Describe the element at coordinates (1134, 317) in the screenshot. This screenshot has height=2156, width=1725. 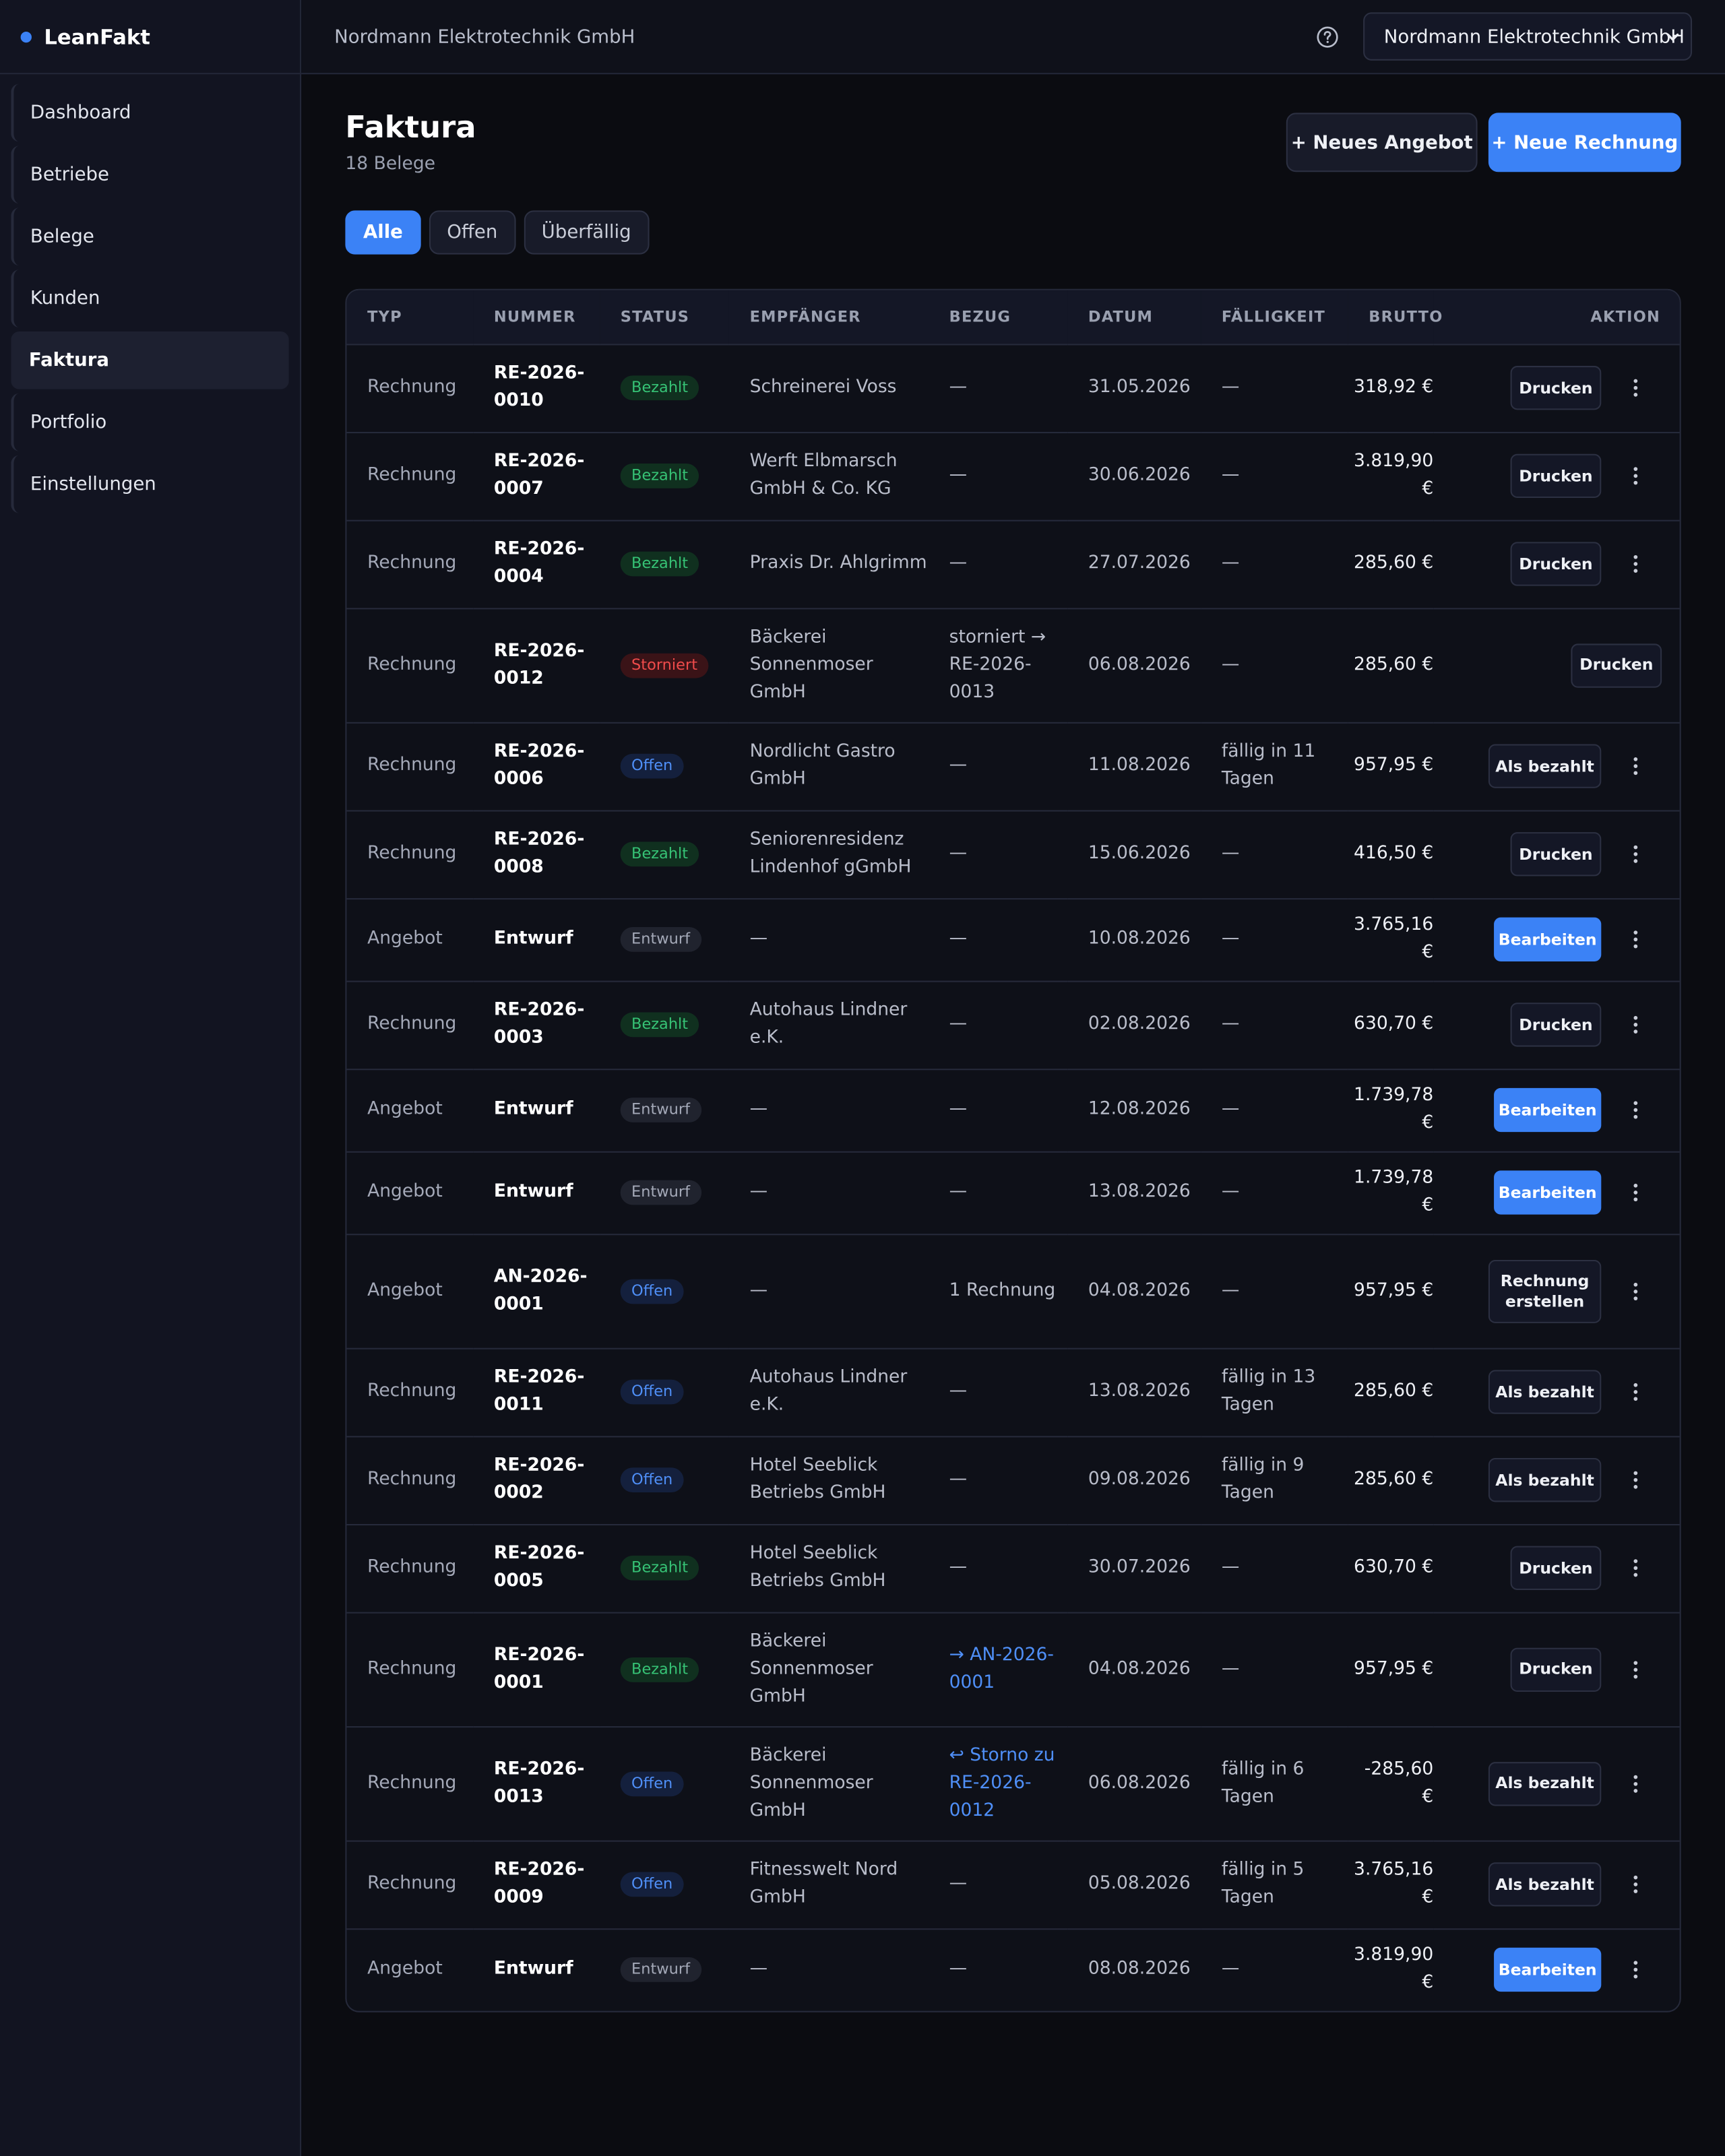
I see `header-datum: DATUM` at that location.